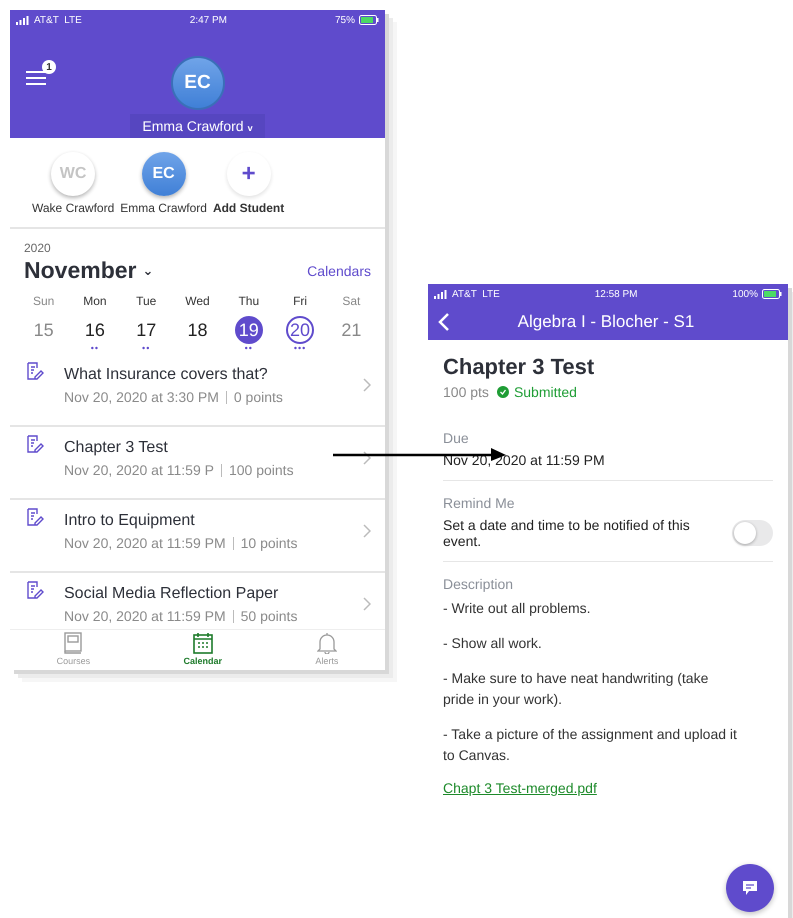  Describe the element at coordinates (300, 301) in the screenshot. I see `weekday-label: Fri` at that location.